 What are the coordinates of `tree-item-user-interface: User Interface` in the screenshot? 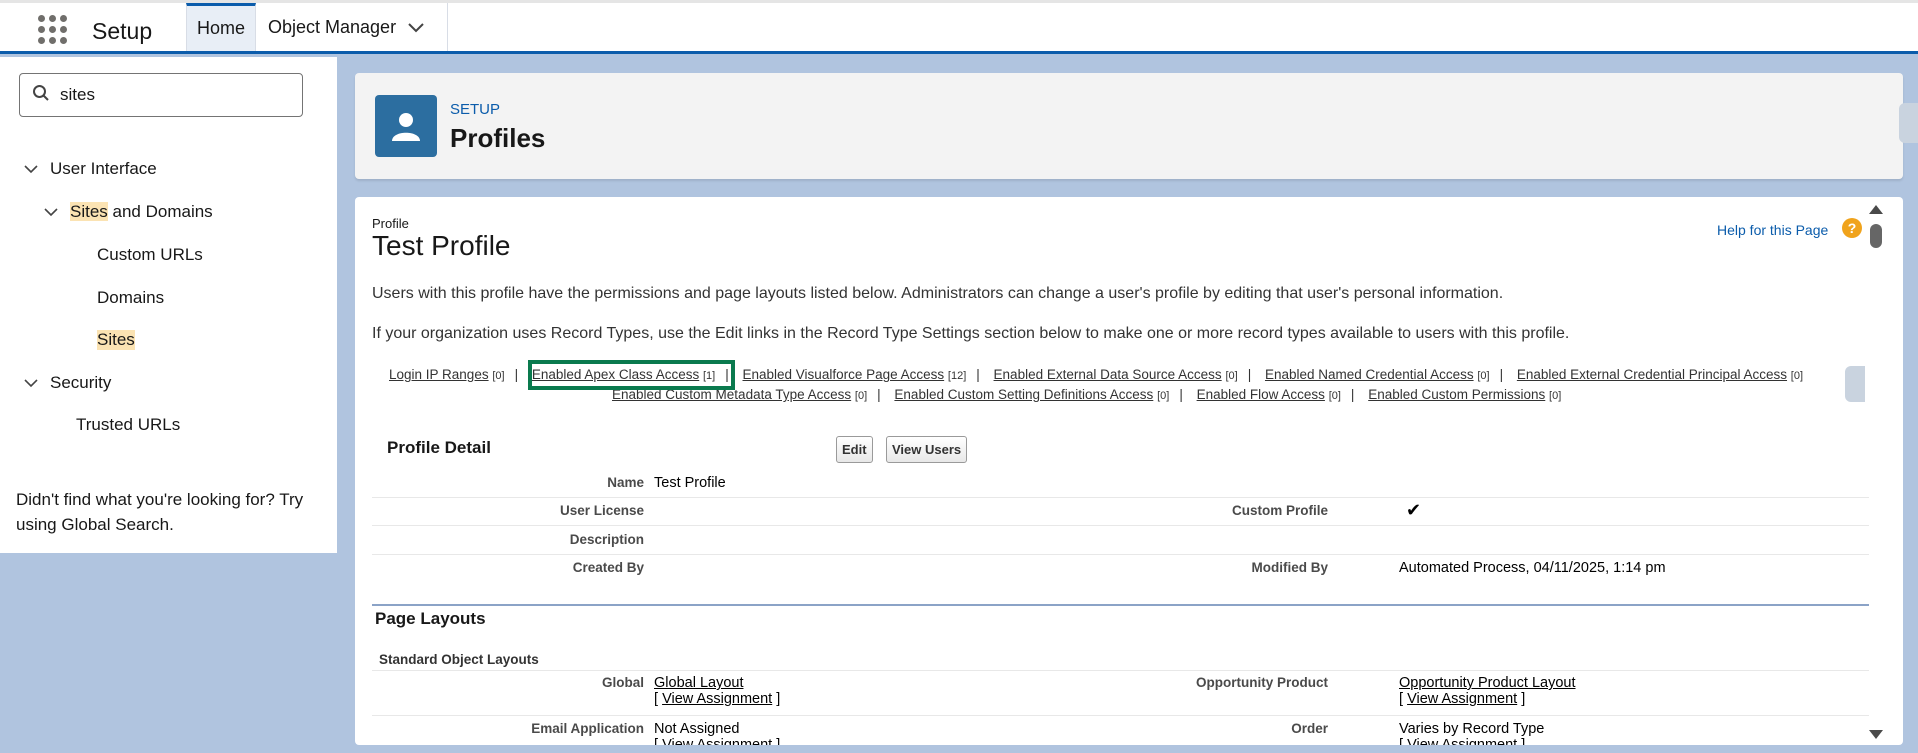 It's located at (90, 169).